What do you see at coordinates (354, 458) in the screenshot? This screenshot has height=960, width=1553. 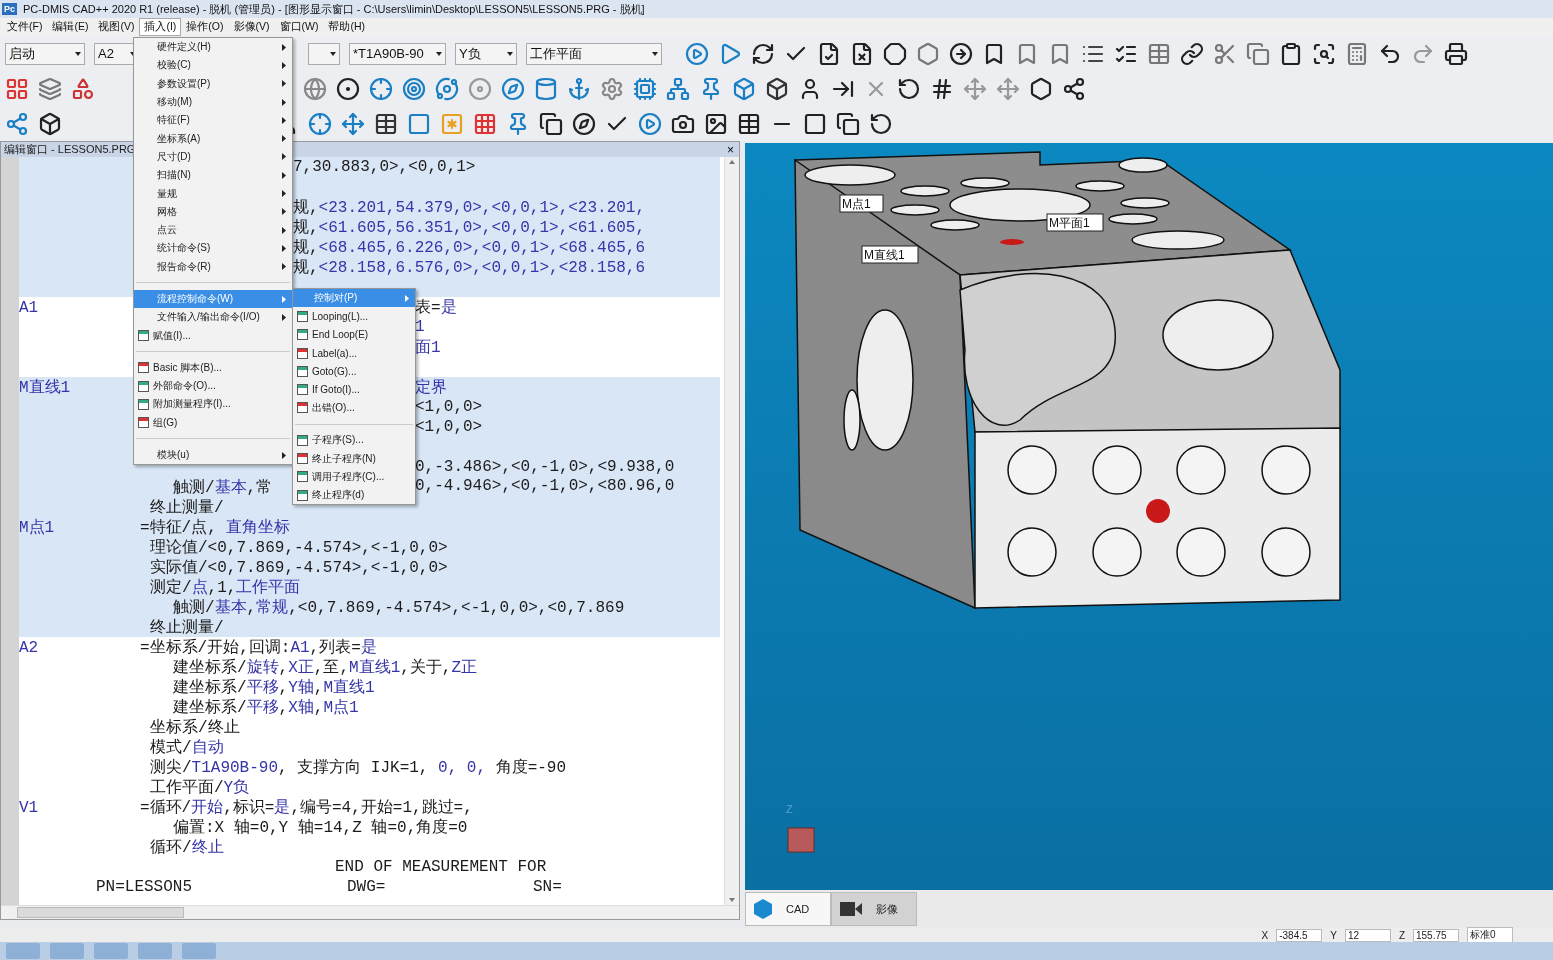 I see `menu-item: 终止子程序(N)` at bounding box center [354, 458].